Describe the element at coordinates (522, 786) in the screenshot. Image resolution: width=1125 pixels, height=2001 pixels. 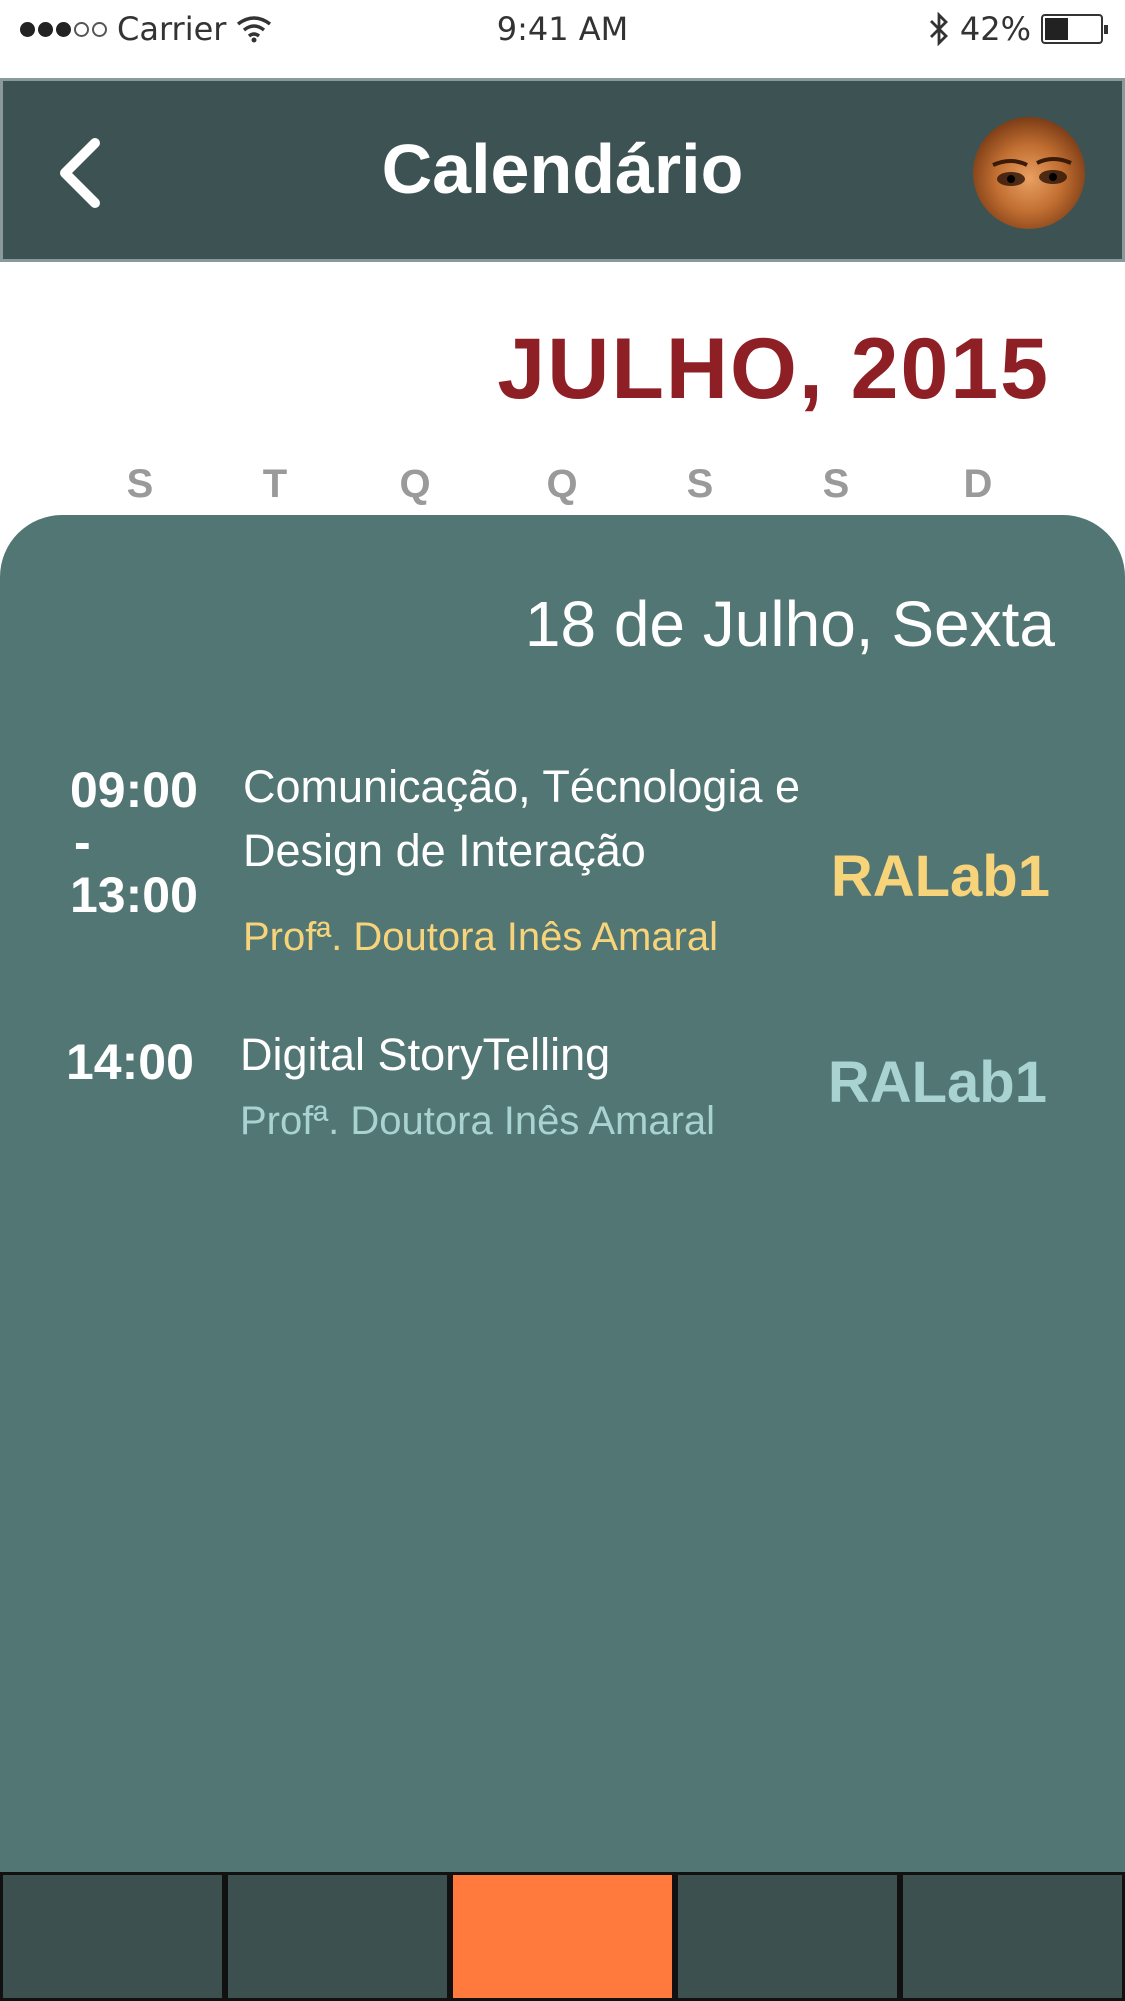
I see `event-title-line1: Comunicação, Técnologia e` at that location.